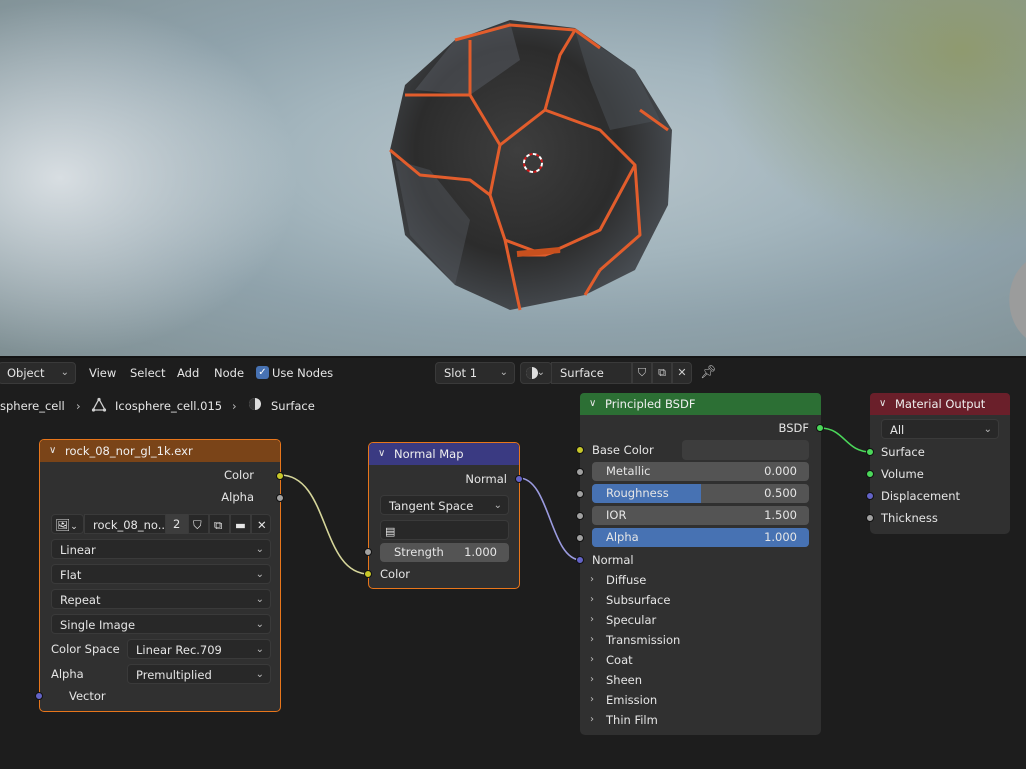 The height and width of the screenshot is (769, 1026). I want to click on target-label: All, so click(897, 430).